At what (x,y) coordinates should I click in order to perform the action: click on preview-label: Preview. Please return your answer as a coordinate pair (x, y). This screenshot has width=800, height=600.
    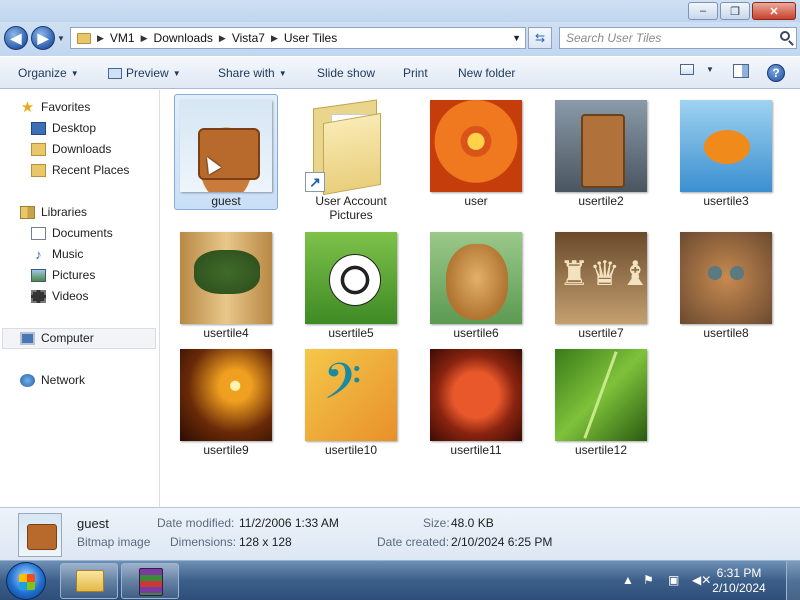
    Looking at the image, I should click on (147, 73).